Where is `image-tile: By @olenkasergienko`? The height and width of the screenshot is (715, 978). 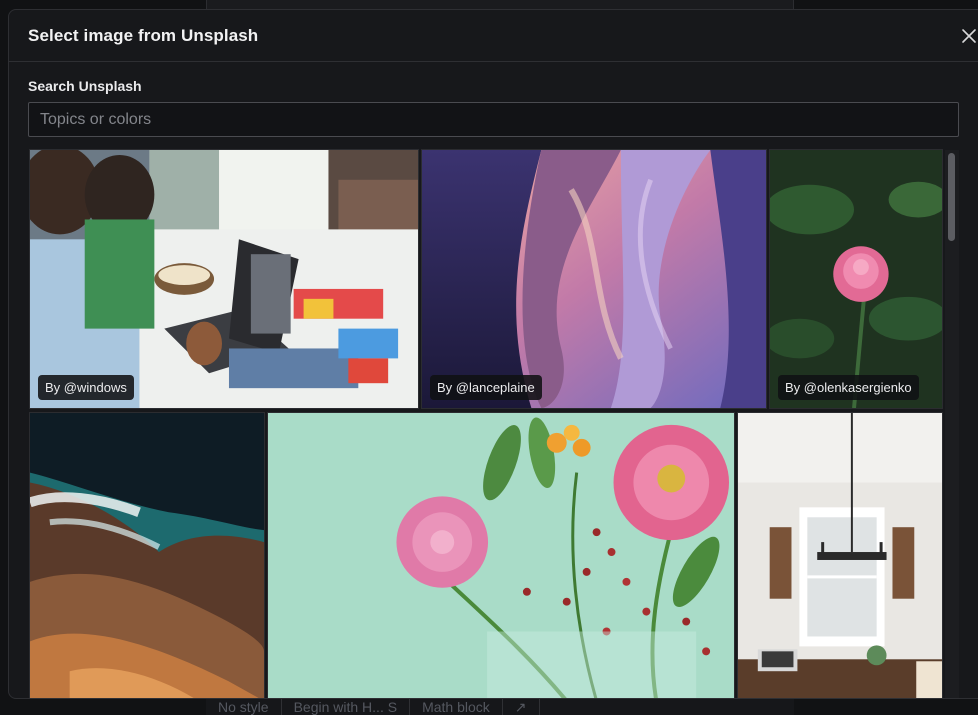
image-tile: By @olenkasergienko is located at coordinates (856, 279).